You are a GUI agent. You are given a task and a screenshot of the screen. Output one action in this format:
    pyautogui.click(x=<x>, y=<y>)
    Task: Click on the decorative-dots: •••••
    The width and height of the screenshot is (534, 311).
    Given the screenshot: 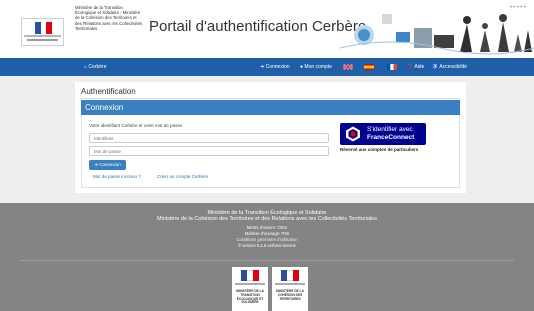 What is the action you would take?
    pyautogui.click(x=518, y=7)
    